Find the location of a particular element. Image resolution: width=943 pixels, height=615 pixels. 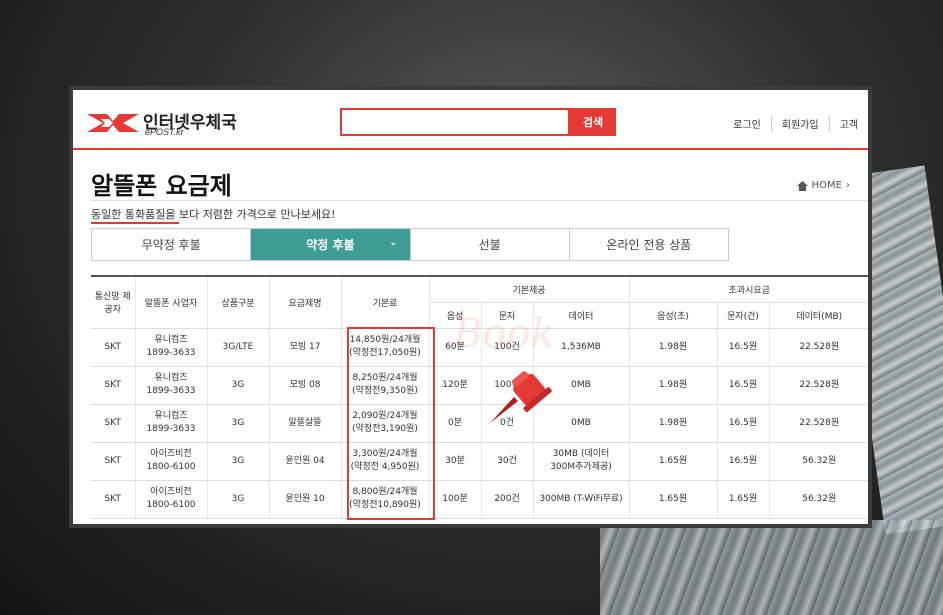

top-links: 로그인 회원가입 고객 is located at coordinates (795, 123).